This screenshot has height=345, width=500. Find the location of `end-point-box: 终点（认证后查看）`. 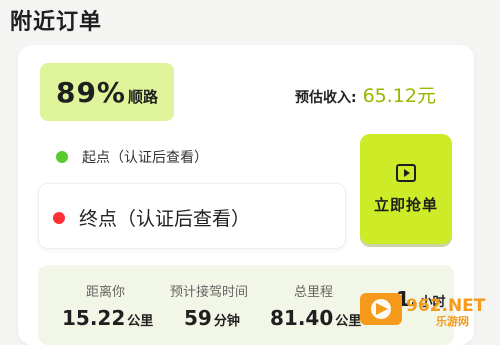

end-point-box: 终点（认证后查看） is located at coordinates (192, 216).